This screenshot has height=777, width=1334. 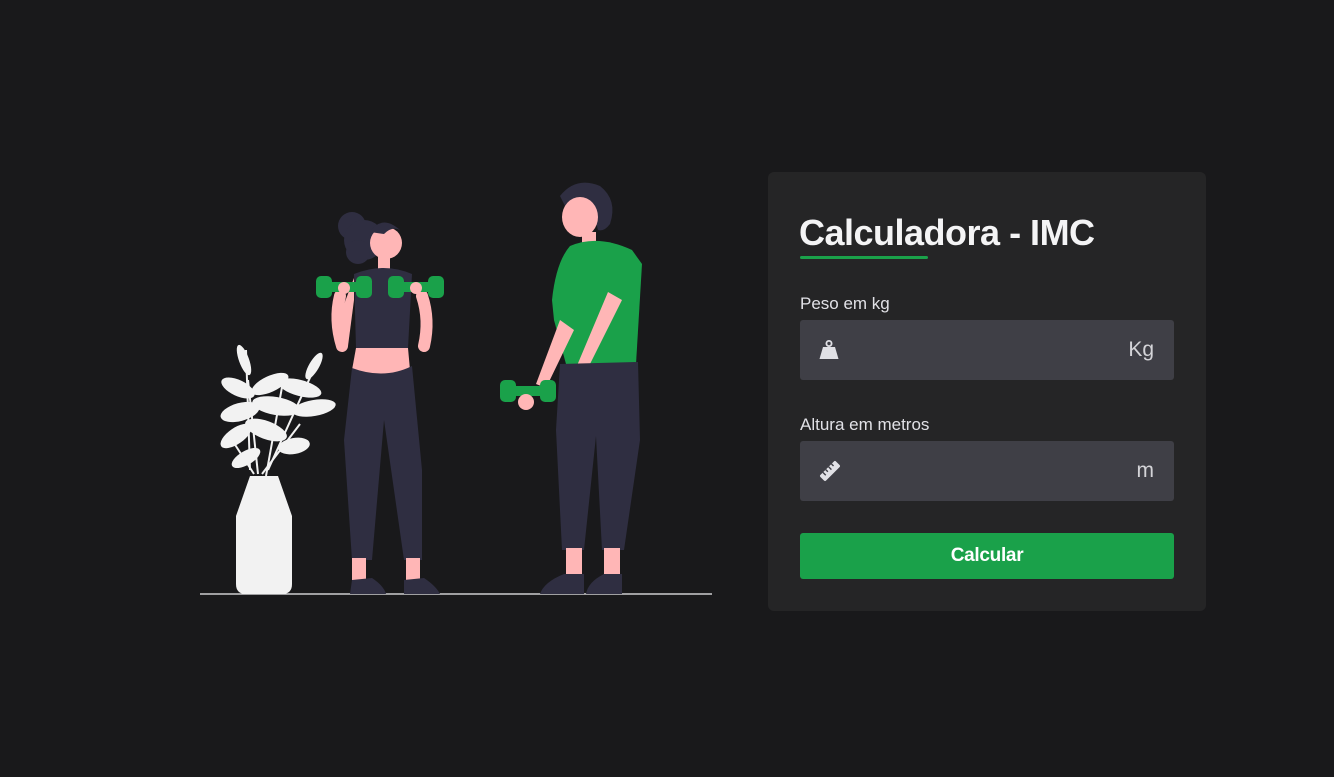 What do you see at coordinates (278, 469) in the screenshot?
I see `plant` at bounding box center [278, 469].